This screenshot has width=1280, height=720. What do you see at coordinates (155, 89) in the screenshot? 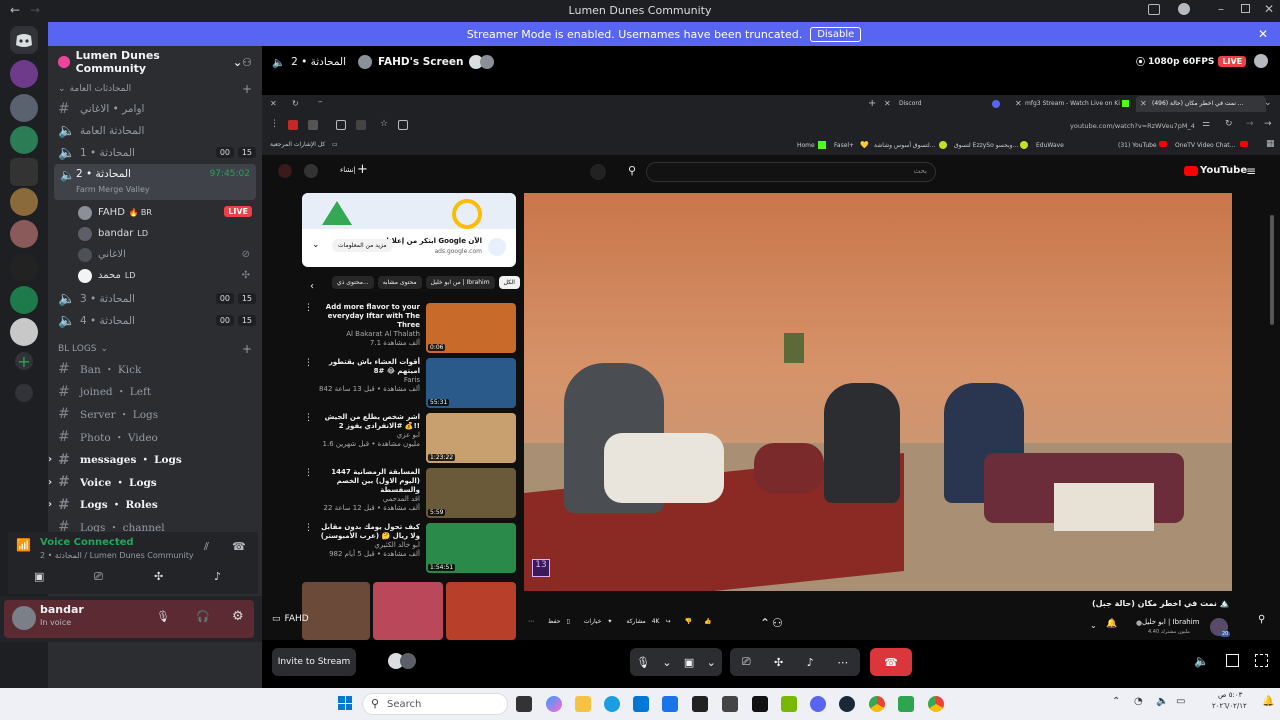
I see `category-header: ⌄ المحادثات العامة +` at bounding box center [155, 89].